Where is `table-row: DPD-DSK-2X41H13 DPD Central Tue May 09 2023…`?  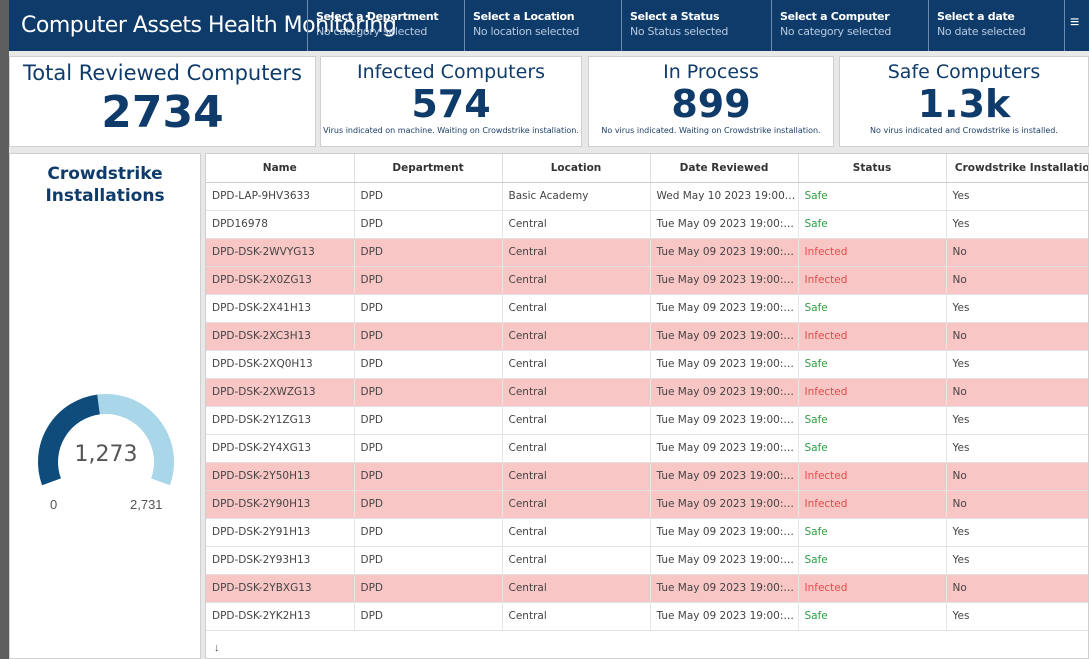 table-row: DPD-DSK-2X41H13 DPD Central Tue May 09 2023… is located at coordinates (647, 308).